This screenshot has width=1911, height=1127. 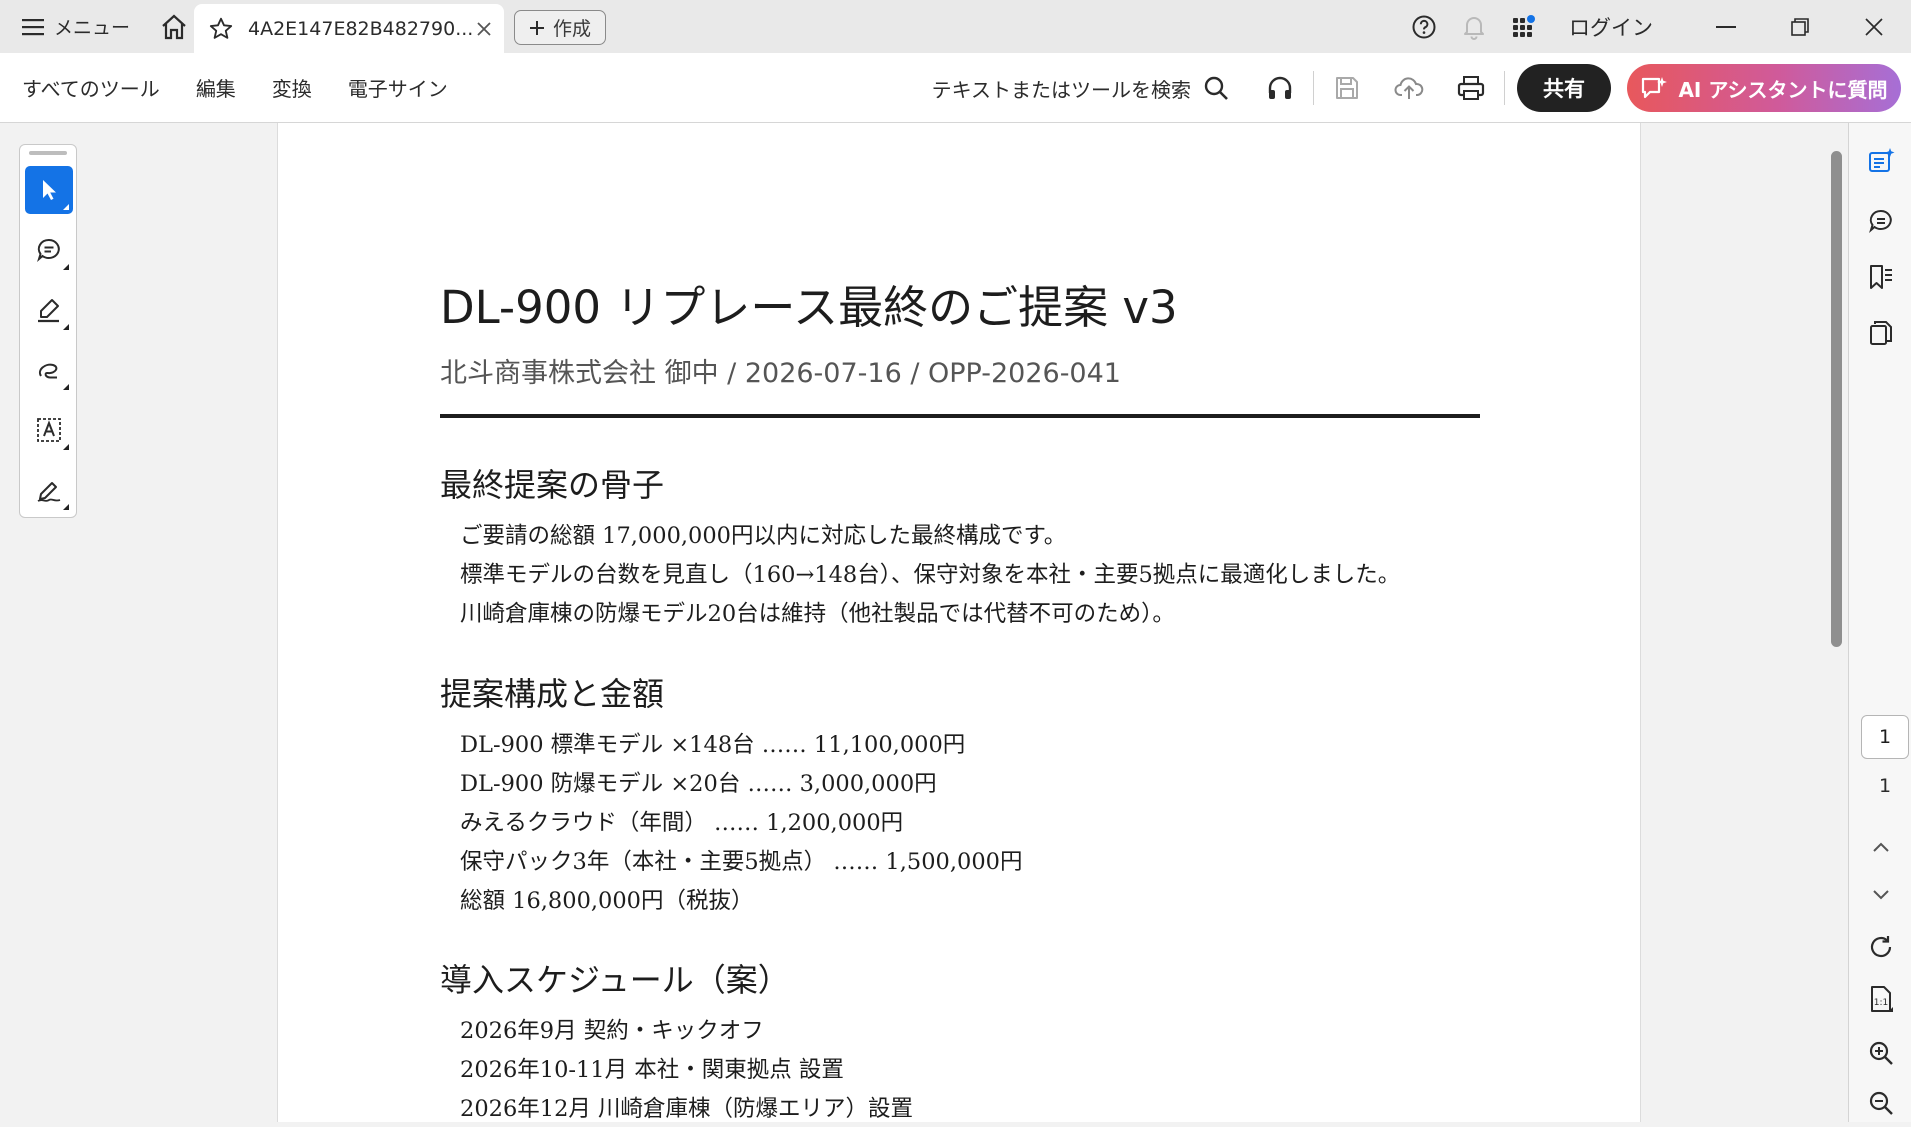 I want to click on line-item: DL-900 防爆モデル ×20台 …… 3,000,000円, so click(x=698, y=784).